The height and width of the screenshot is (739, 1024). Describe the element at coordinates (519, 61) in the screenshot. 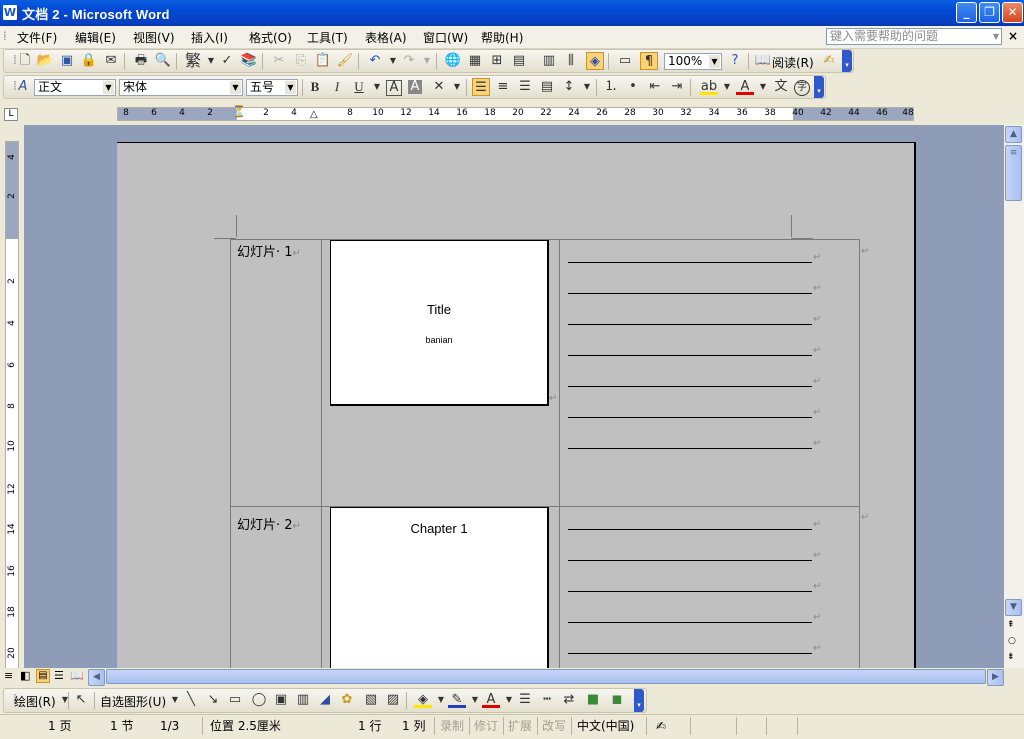

I see `insert-excel-icon: ▤` at that location.